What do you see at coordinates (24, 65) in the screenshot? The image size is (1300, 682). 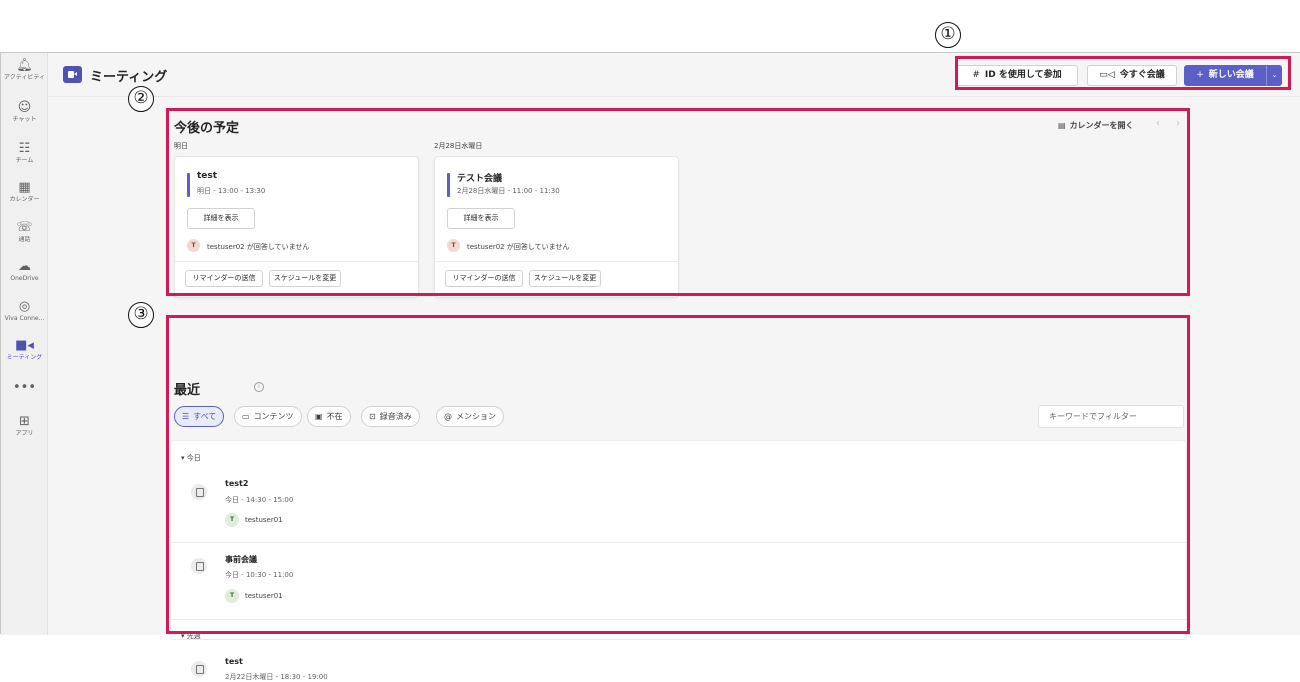 I see `bell-icon: 🔔︎` at bounding box center [24, 65].